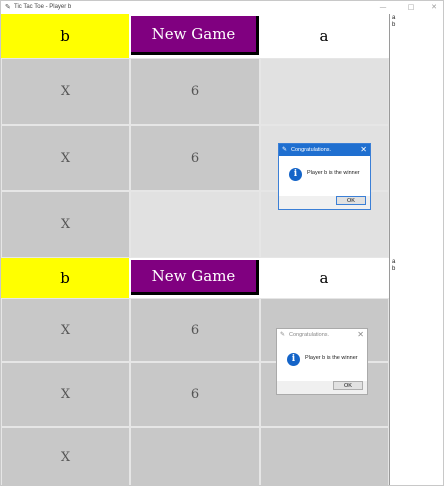 The image size is (444, 486). Describe the element at coordinates (324, 456) in the screenshot. I see `cell-r3c3` at that location.